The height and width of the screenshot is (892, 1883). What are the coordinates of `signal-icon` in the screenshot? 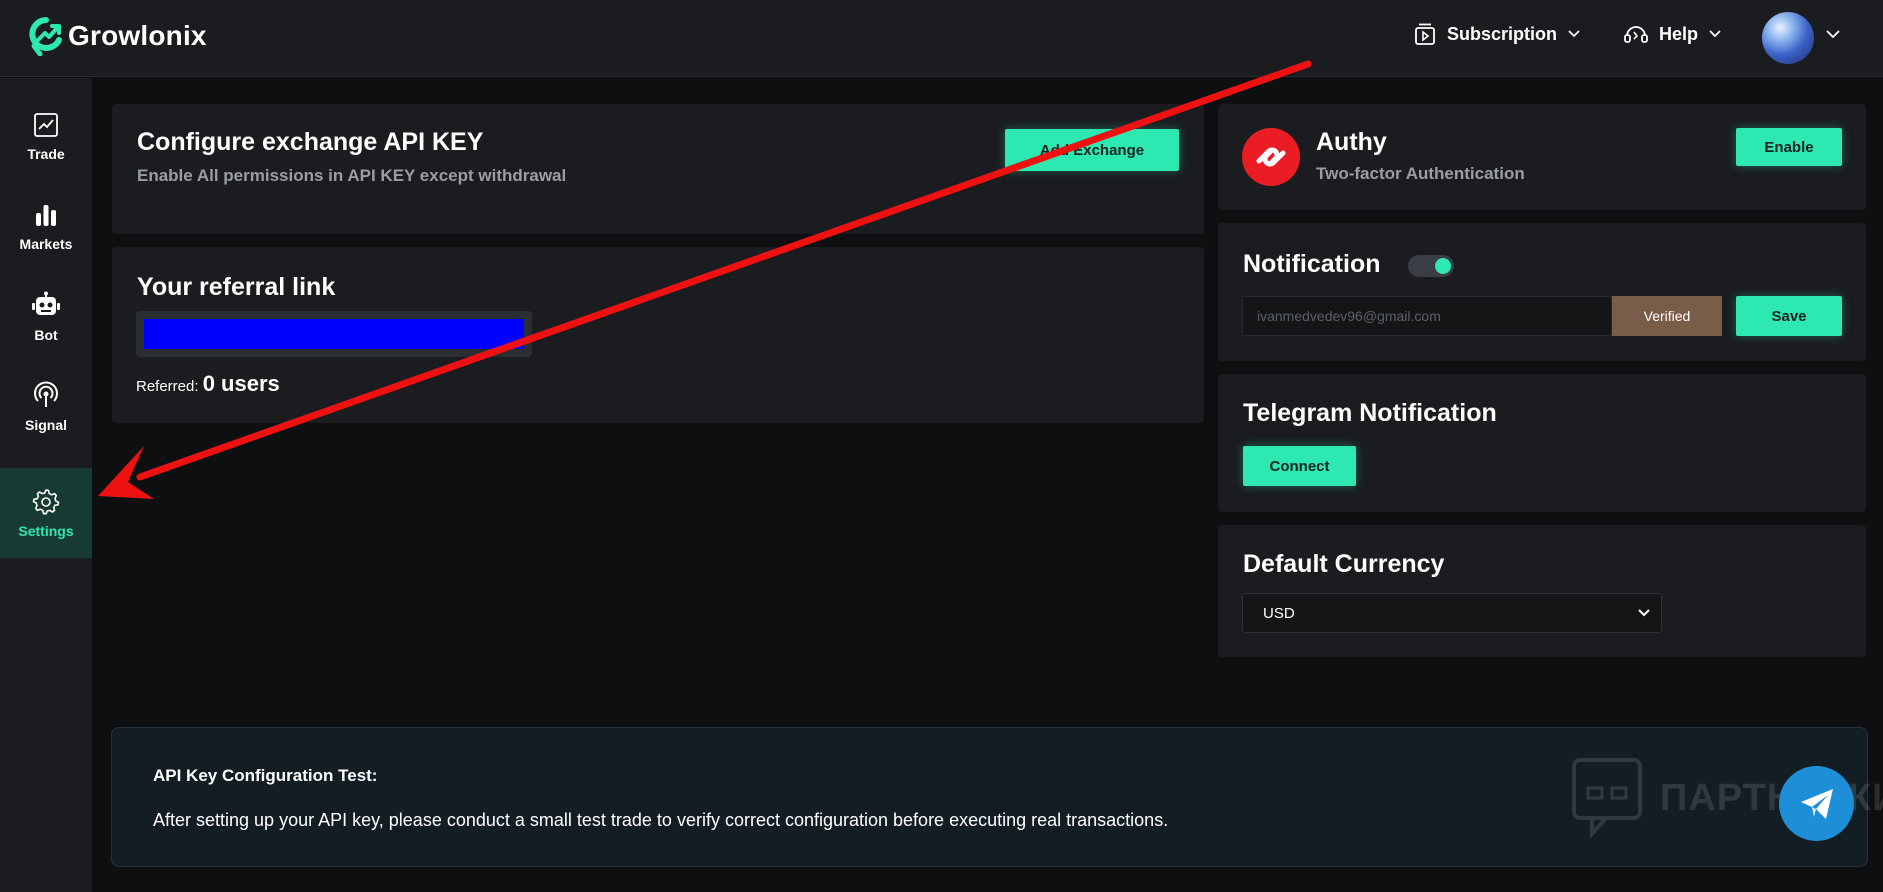 It's located at (46, 394).